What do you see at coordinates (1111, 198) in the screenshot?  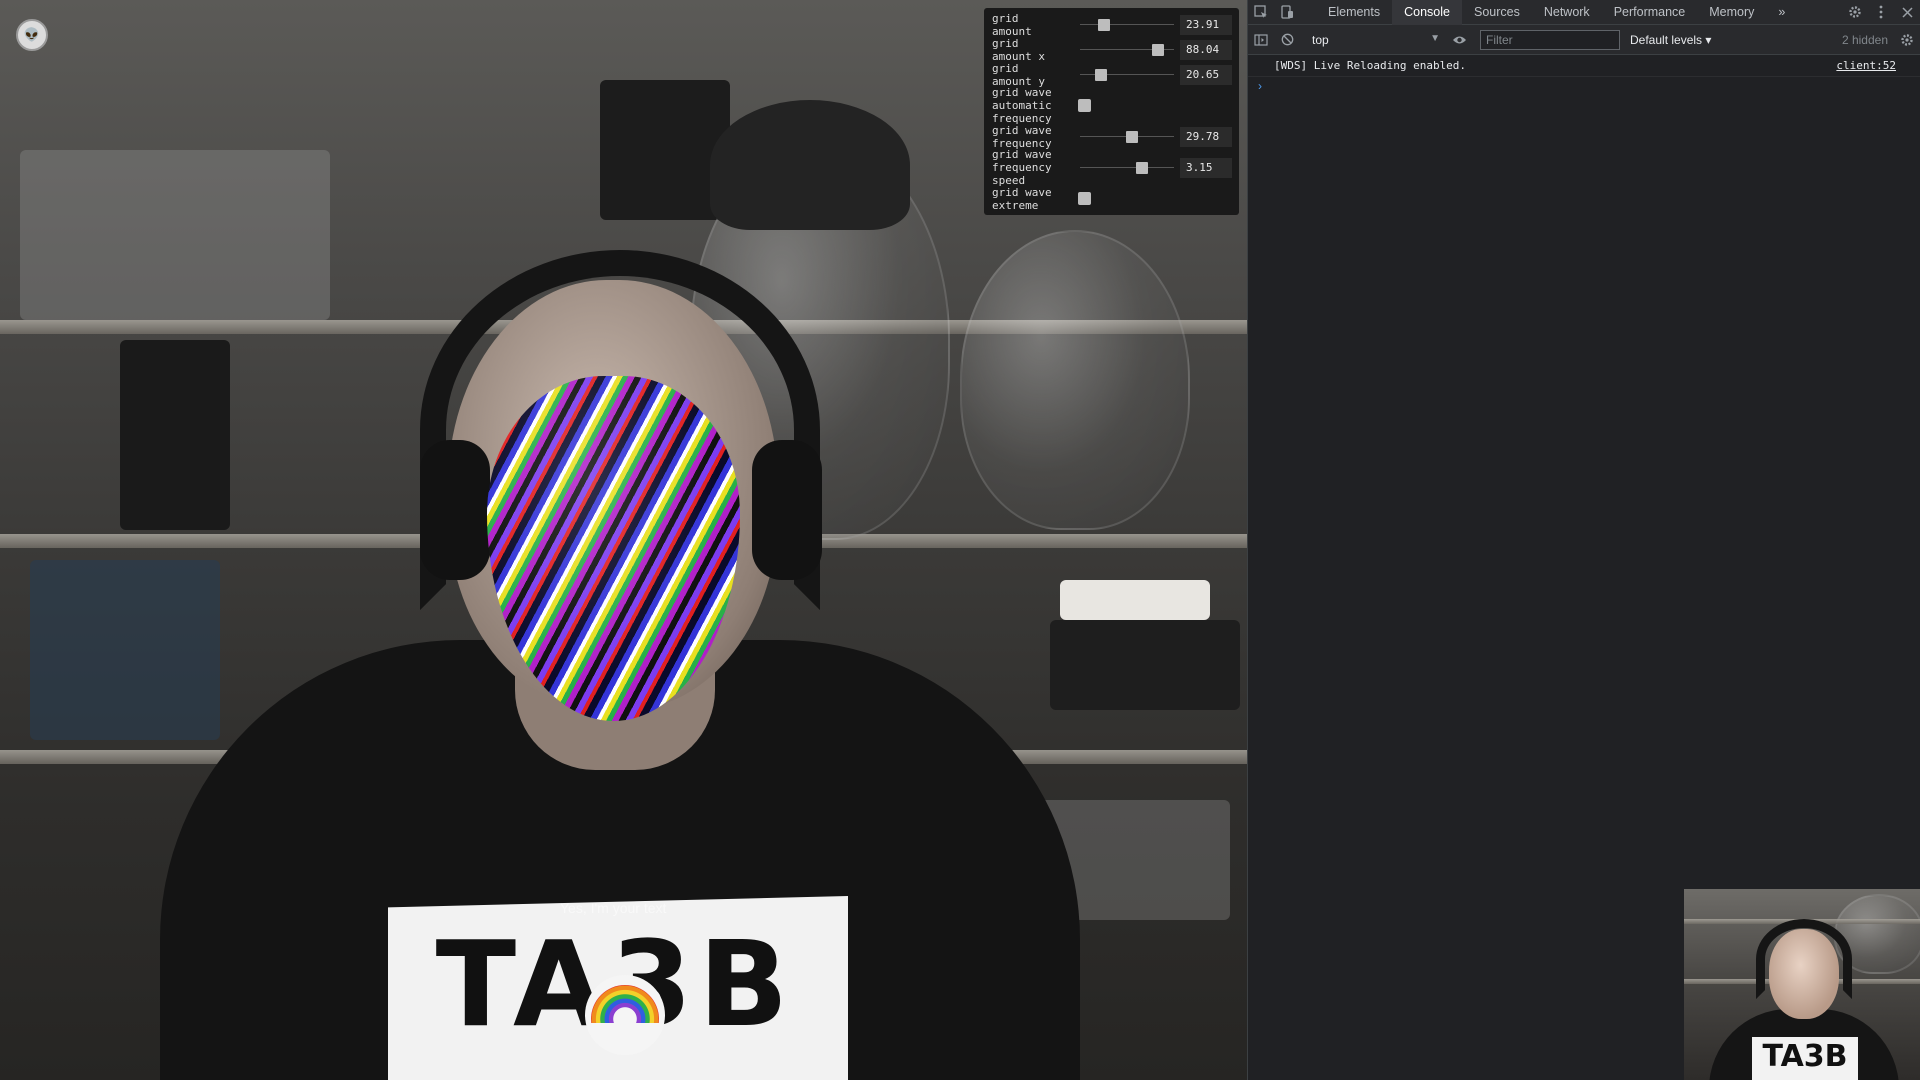 I see `gui-control-row: grid wave extreme` at bounding box center [1111, 198].